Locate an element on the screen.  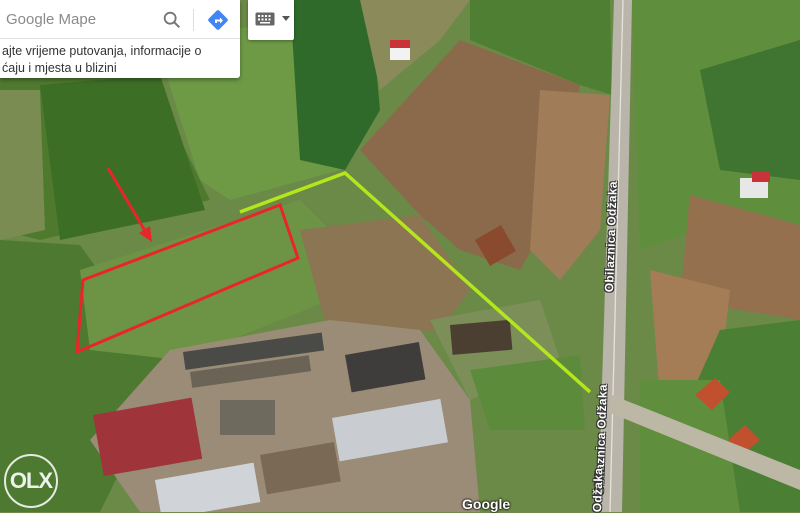
search-input is located at coordinates (76, 19).